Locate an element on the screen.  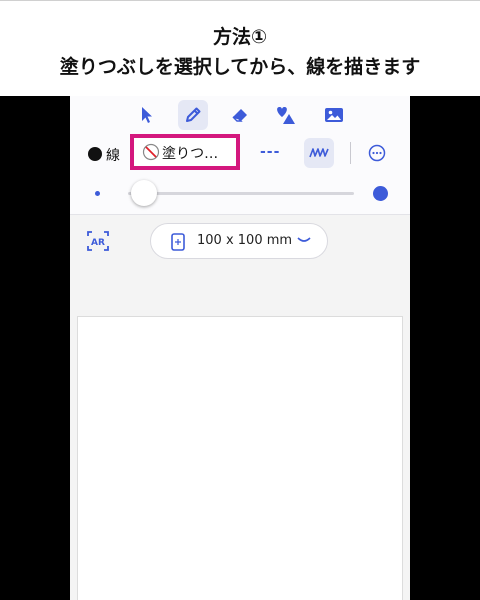
ar-button: AR is located at coordinates (98, 243).